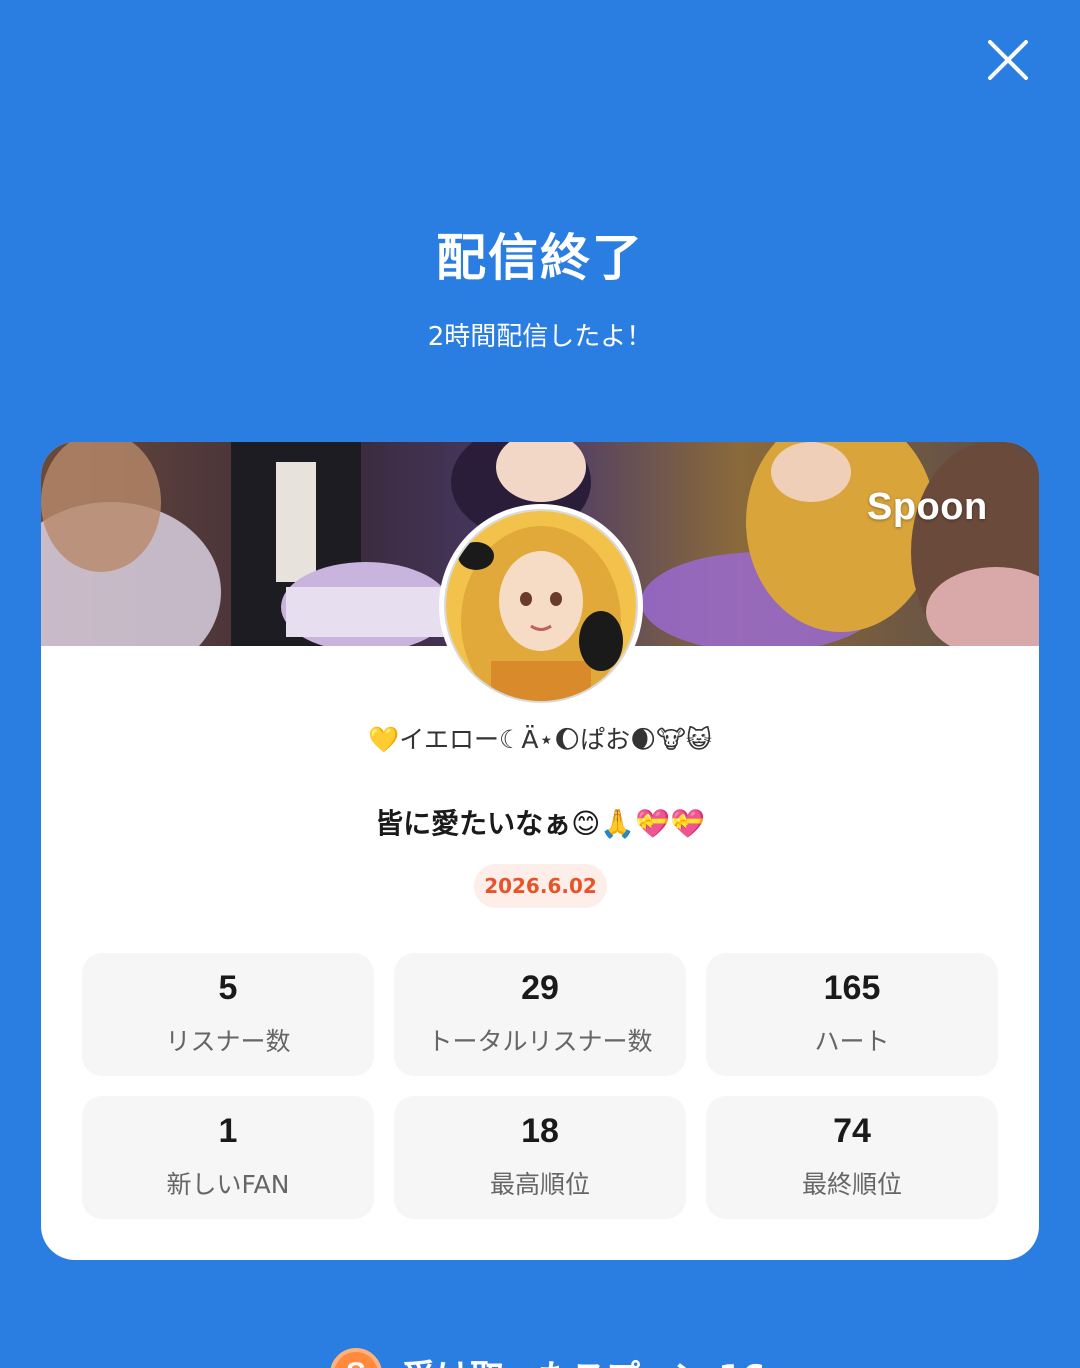 This screenshot has height=1368, width=1080. What do you see at coordinates (540, 258) in the screenshot?
I see `page-title: 配信終了` at bounding box center [540, 258].